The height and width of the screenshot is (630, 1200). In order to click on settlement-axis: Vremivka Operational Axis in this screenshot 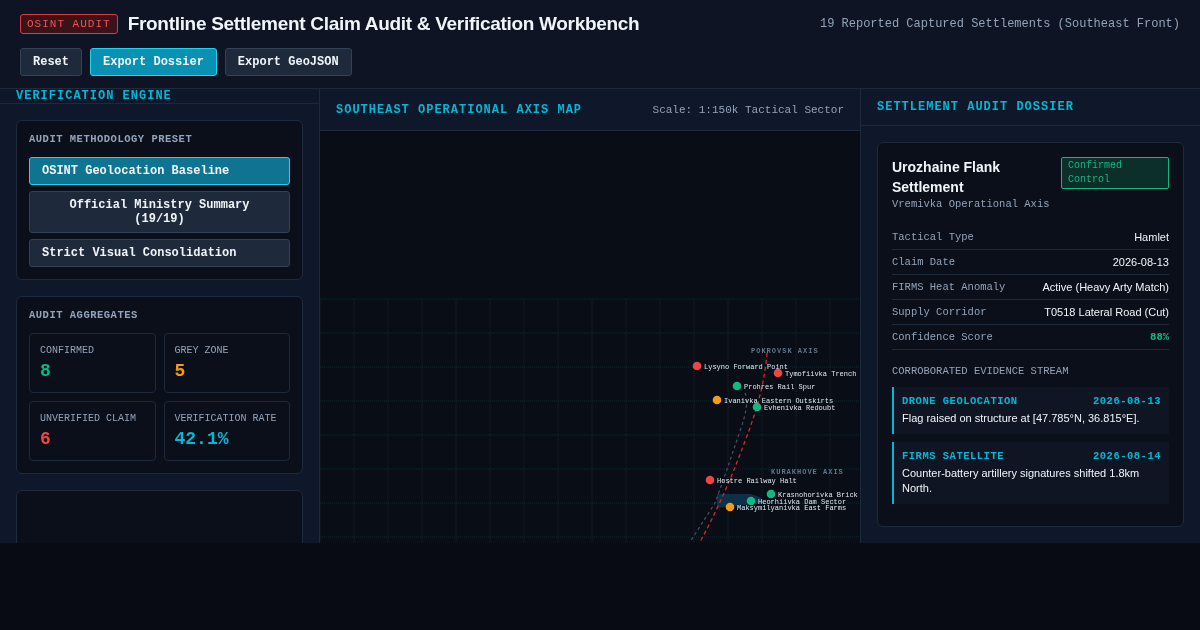, I will do `click(971, 204)`.